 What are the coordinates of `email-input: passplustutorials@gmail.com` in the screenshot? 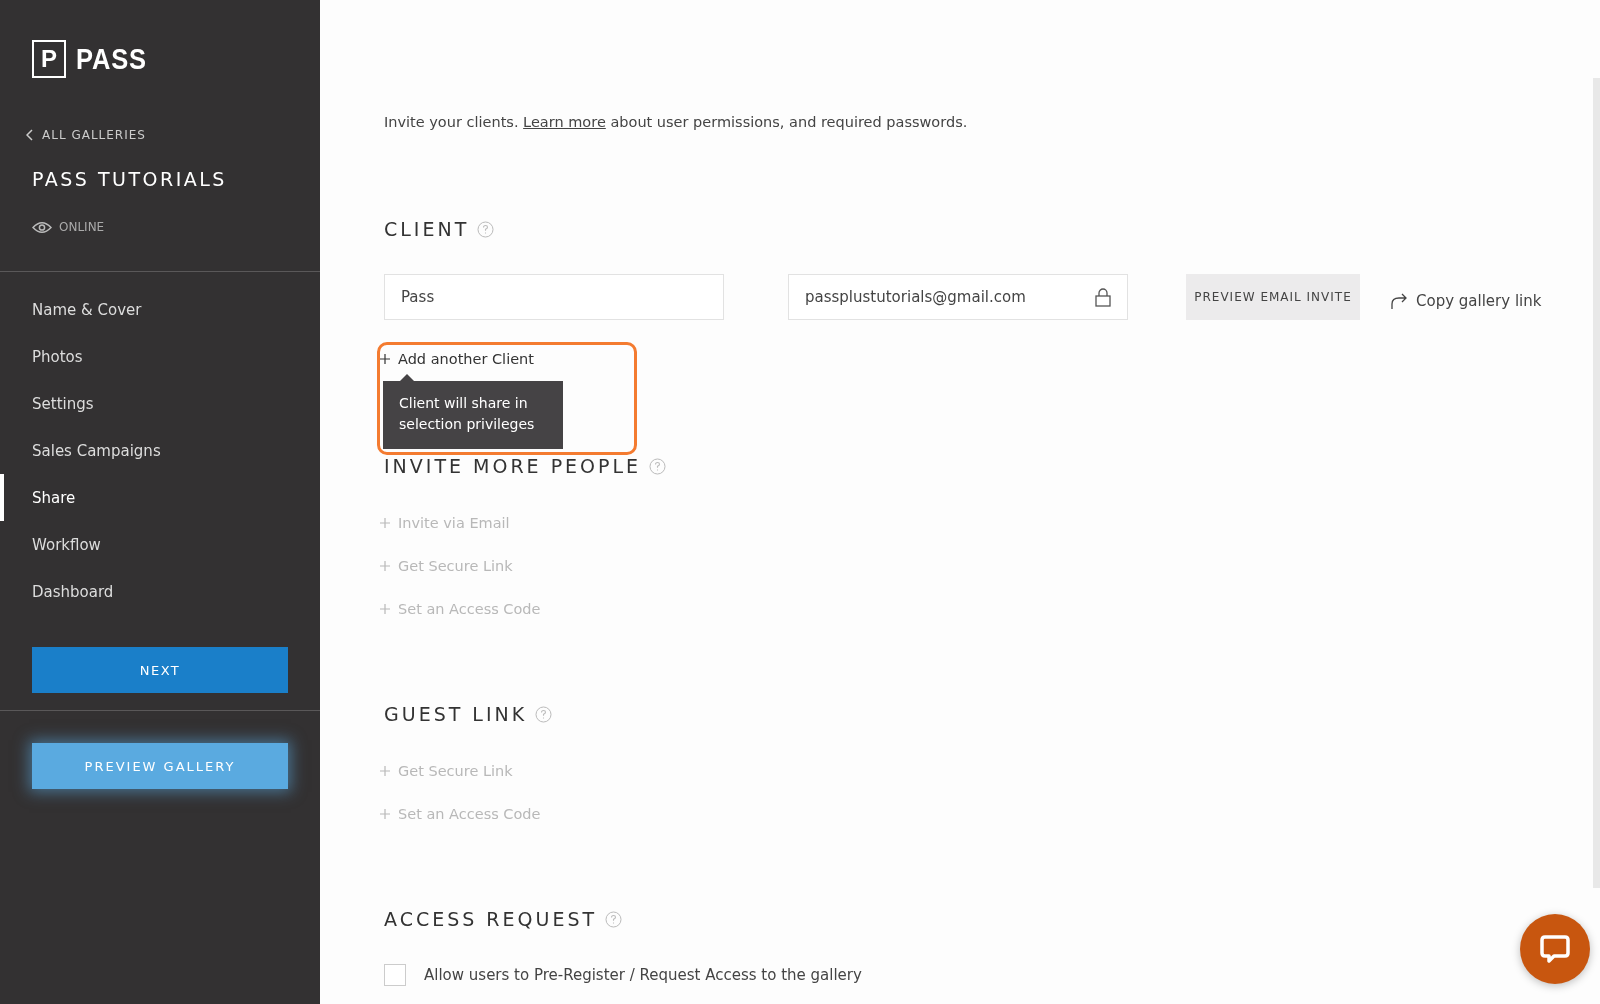 It's located at (945, 297).